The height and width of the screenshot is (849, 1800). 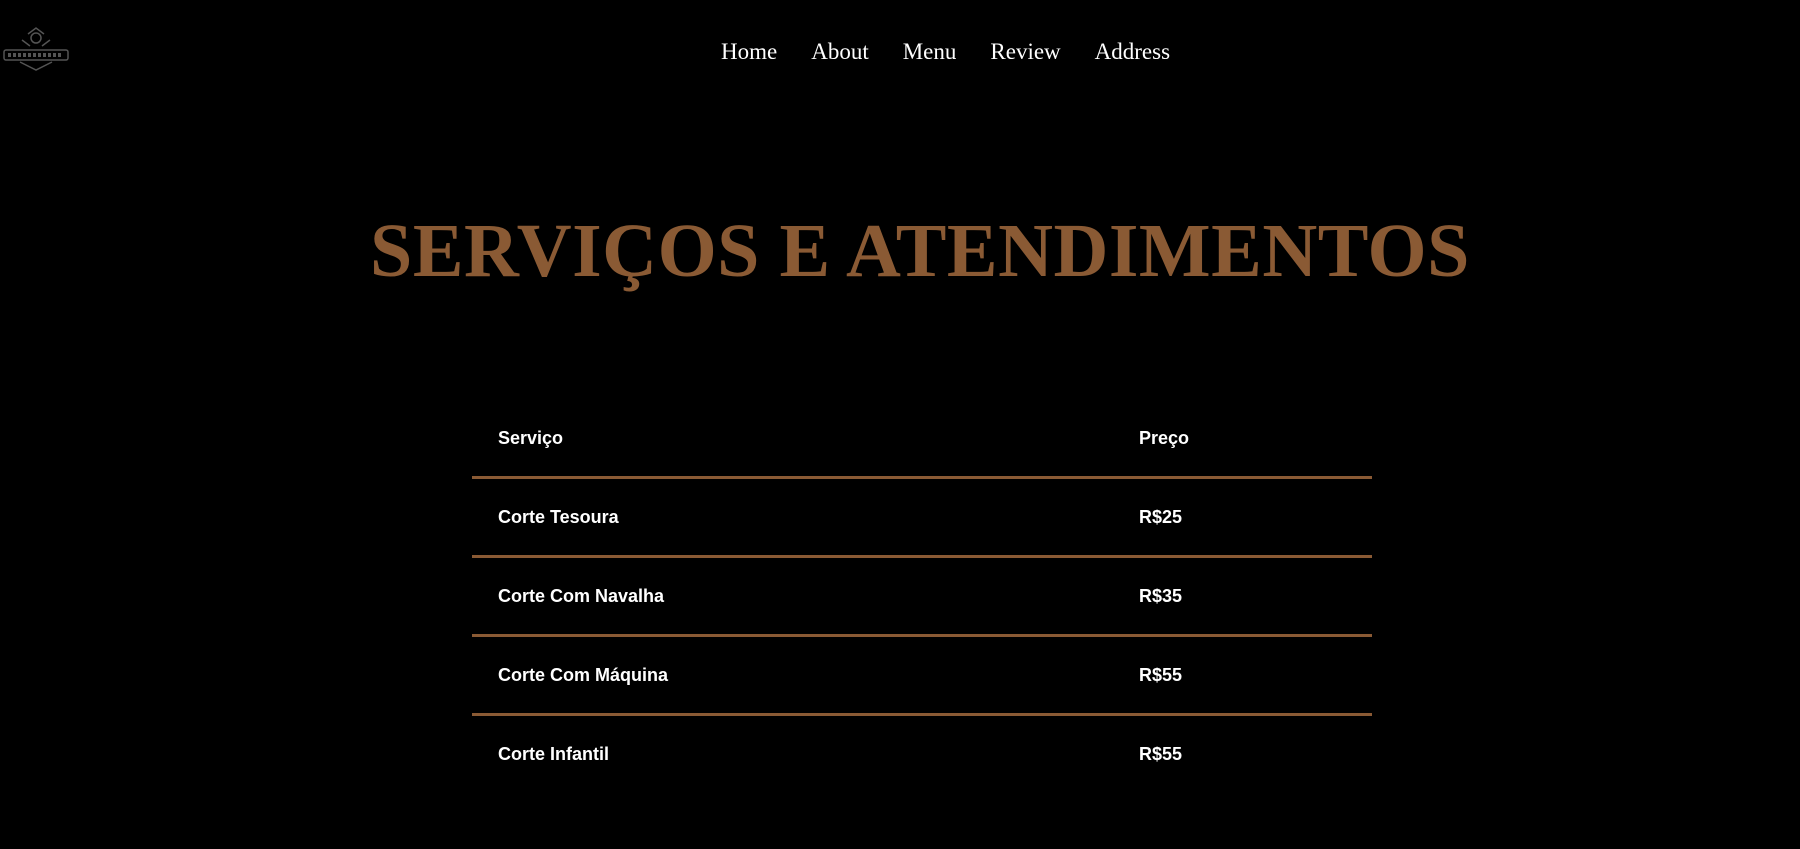 I want to click on table-header-row: Serviço Preço, so click(x=922, y=439).